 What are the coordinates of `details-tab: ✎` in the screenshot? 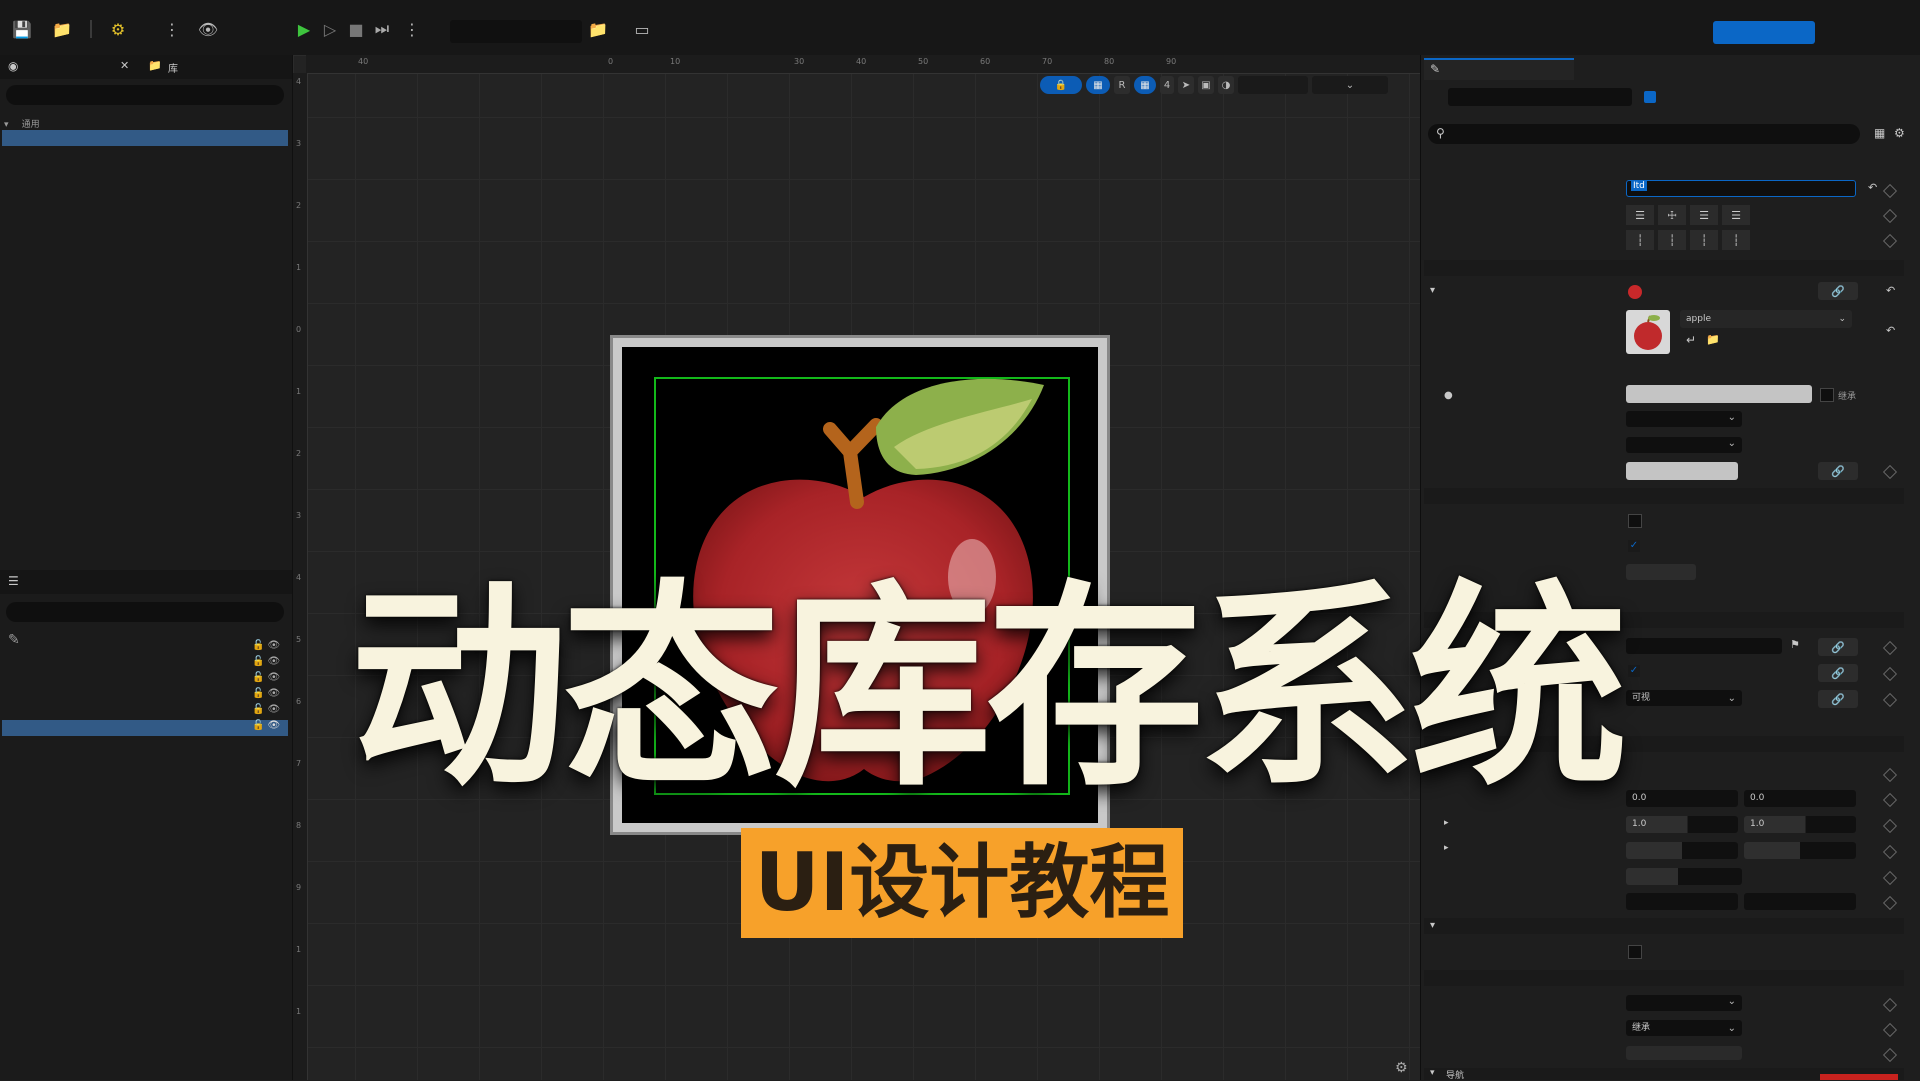 It's located at (1499, 69).